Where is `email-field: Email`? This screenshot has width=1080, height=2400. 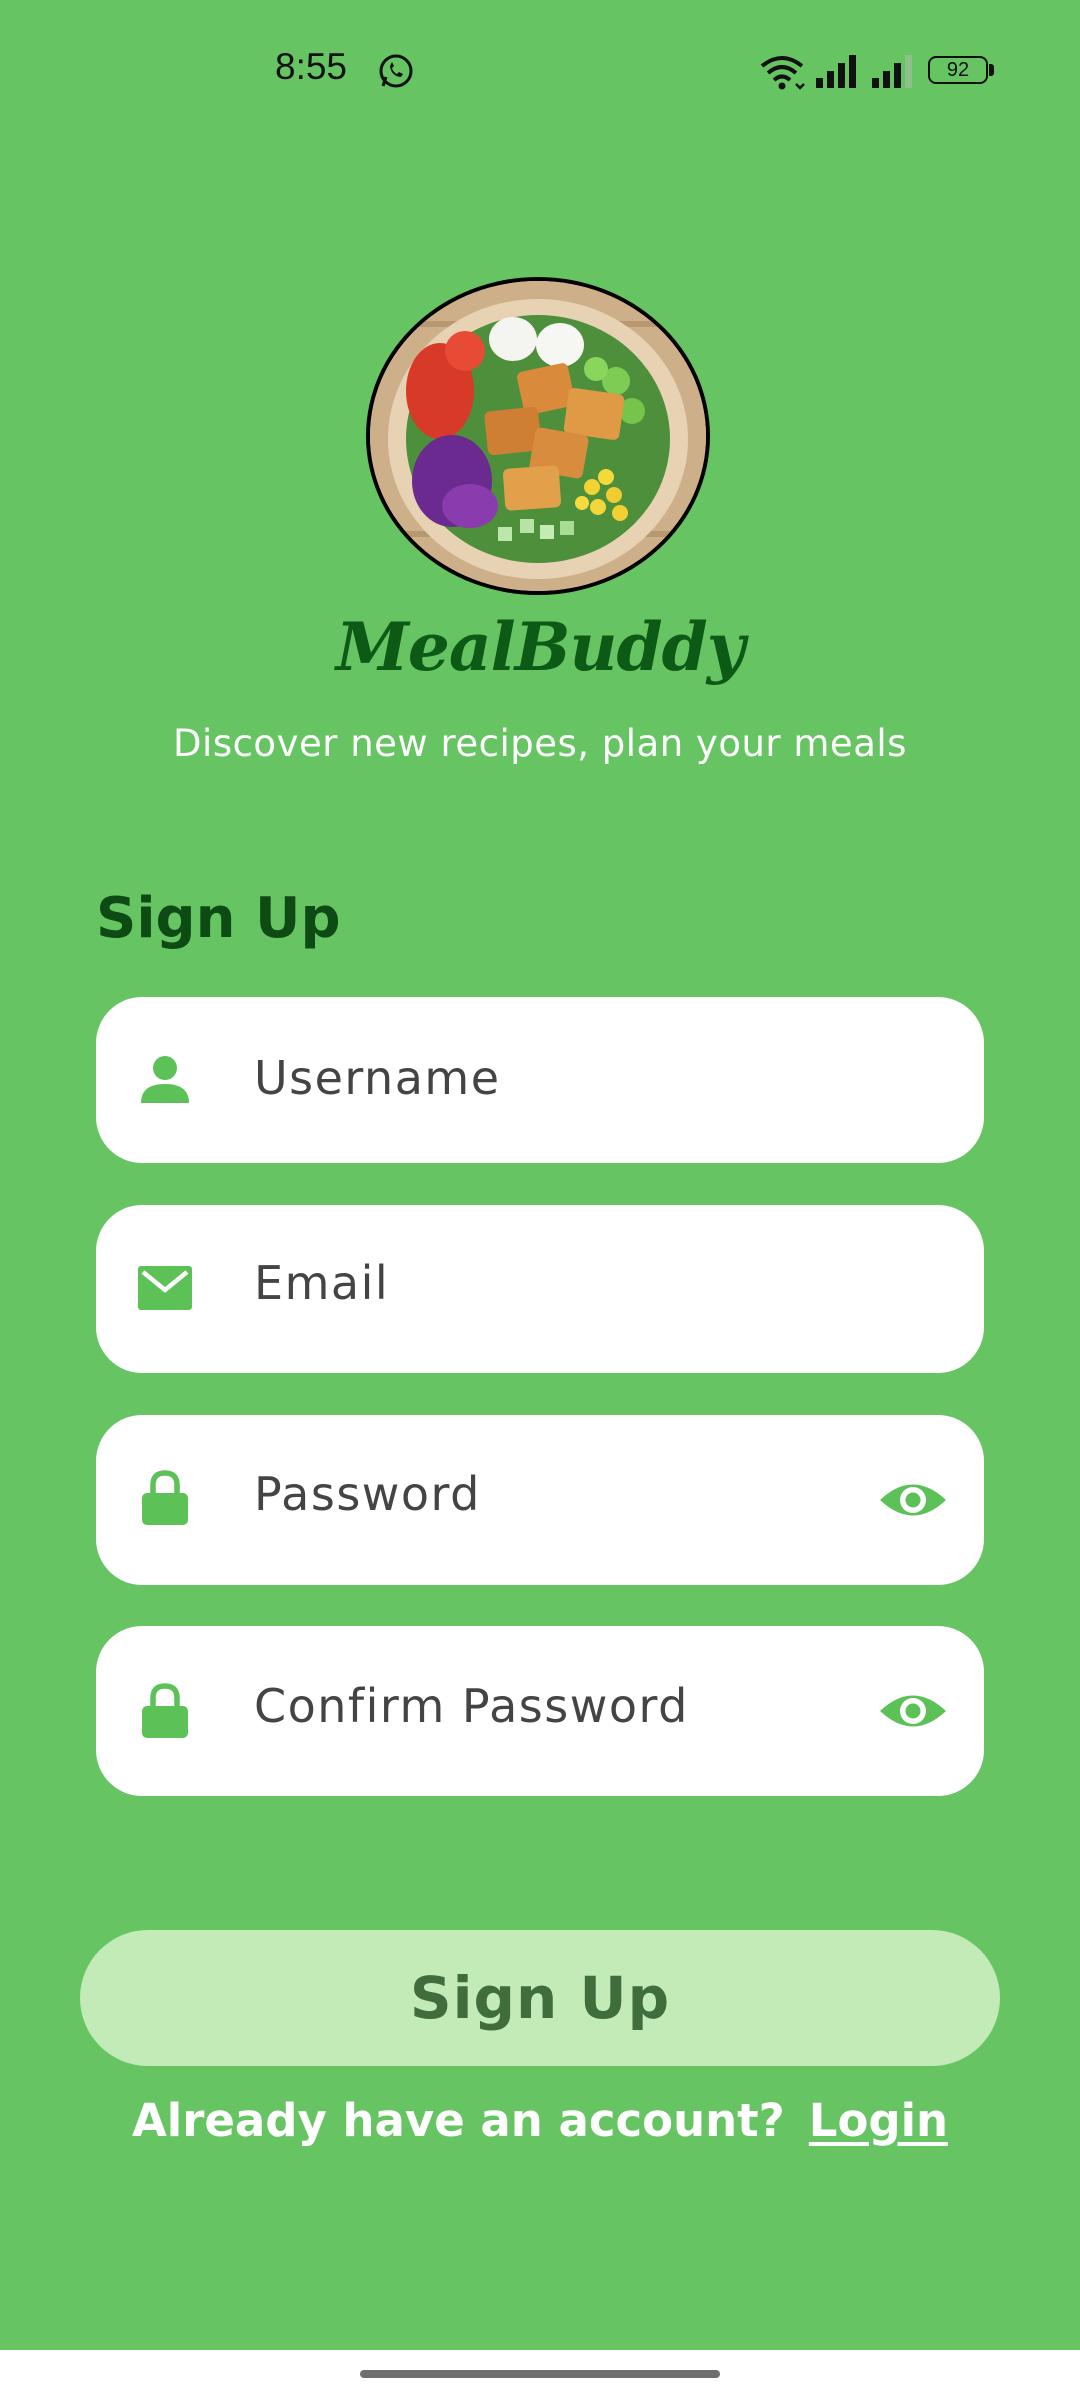
email-field: Email is located at coordinates (540, 1289).